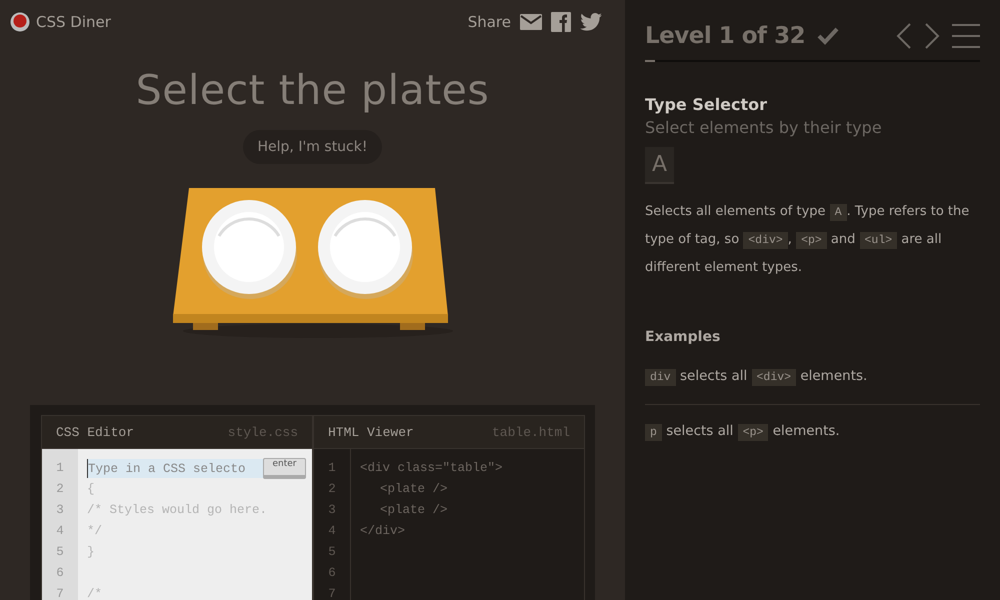 This screenshot has height=600, width=1000. I want to click on code-line: */, so click(95, 531).